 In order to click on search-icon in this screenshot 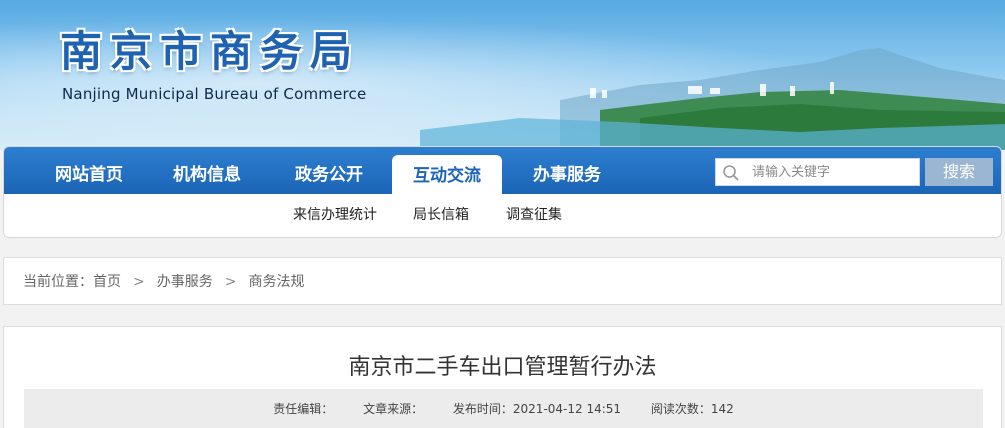, I will do `click(731, 173)`.